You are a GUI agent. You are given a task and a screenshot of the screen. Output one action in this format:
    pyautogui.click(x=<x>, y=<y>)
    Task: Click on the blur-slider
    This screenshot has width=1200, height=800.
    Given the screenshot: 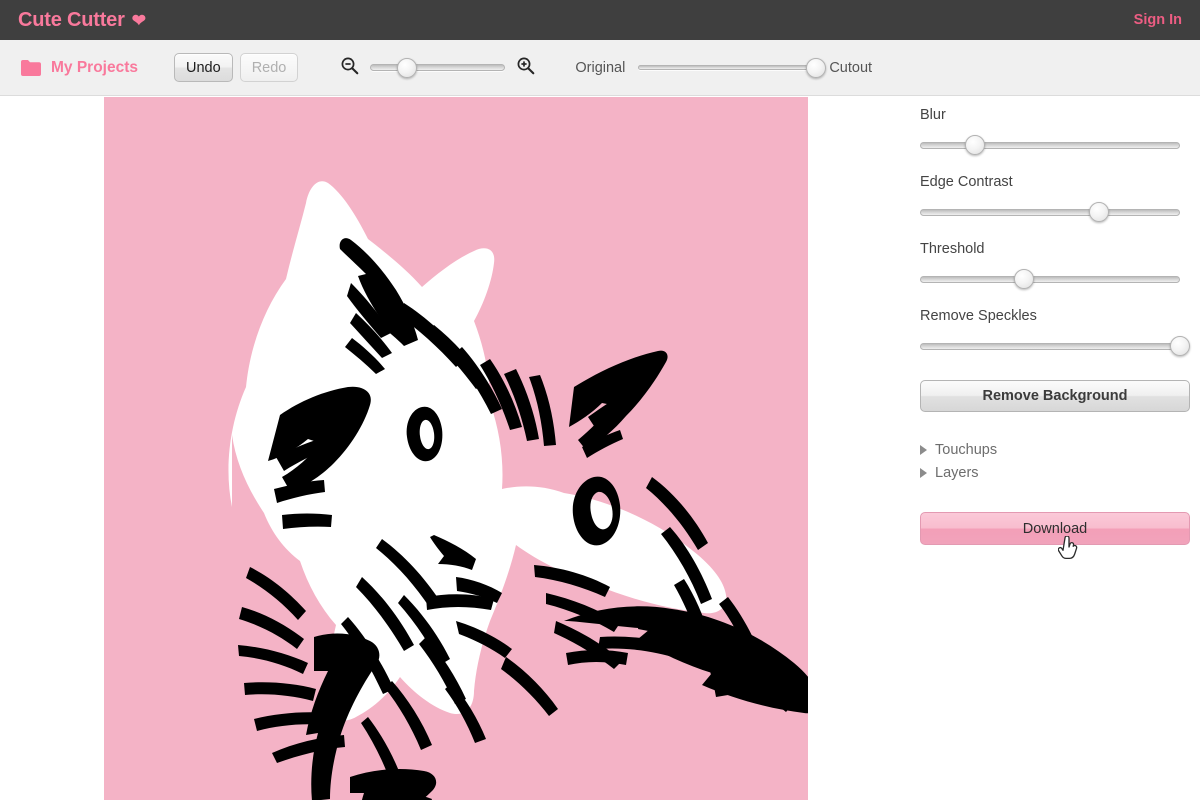 What is the action you would take?
    pyautogui.click(x=1050, y=145)
    